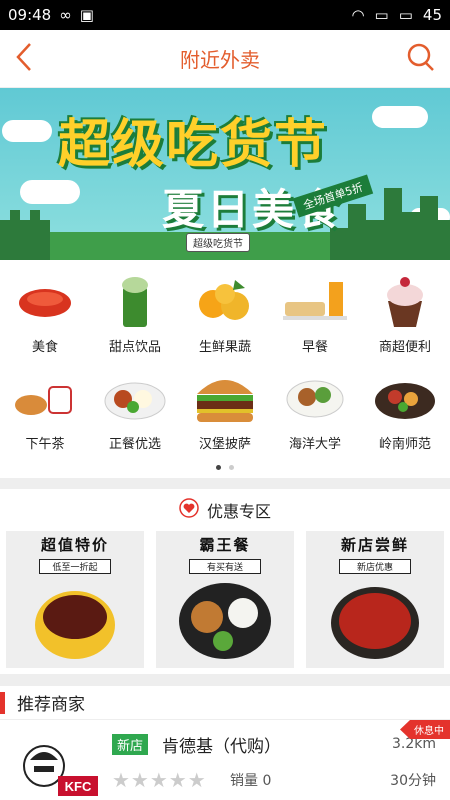 The height and width of the screenshot is (800, 450). What do you see at coordinates (65, 15) in the screenshot?
I see `infinity-icon: ∞` at bounding box center [65, 15].